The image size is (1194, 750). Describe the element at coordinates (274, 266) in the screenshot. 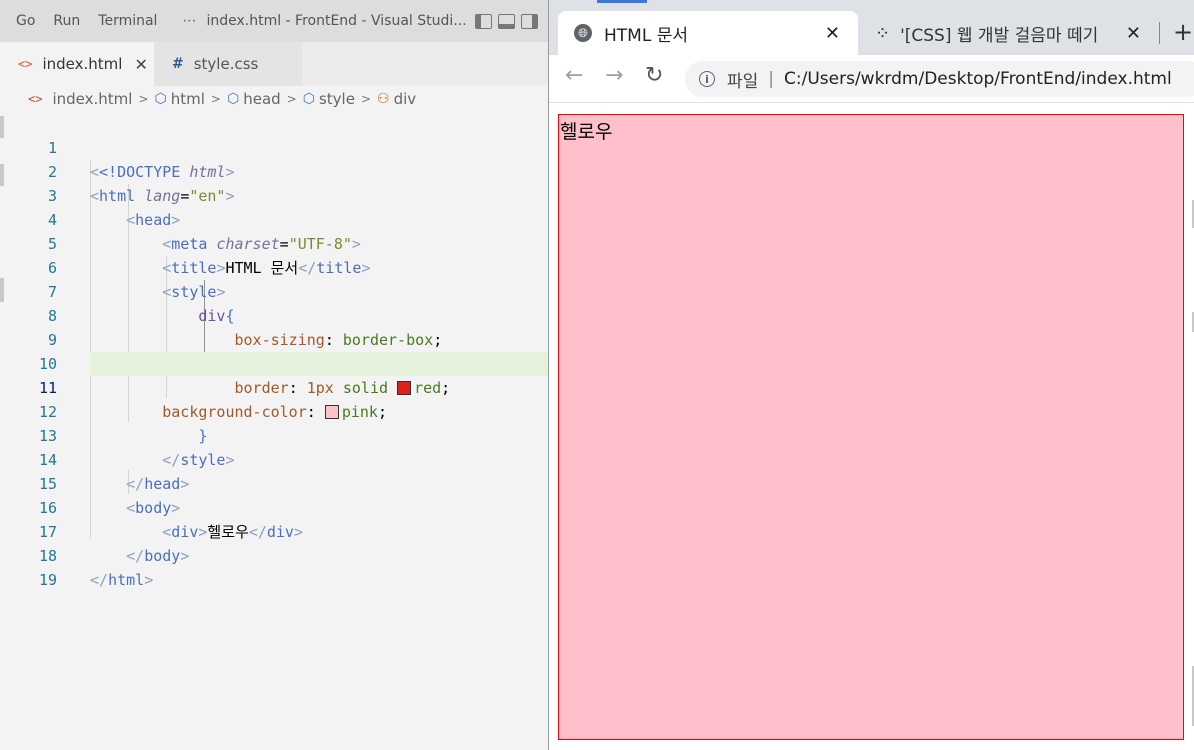

I see `code-line: 6 <style>` at that location.